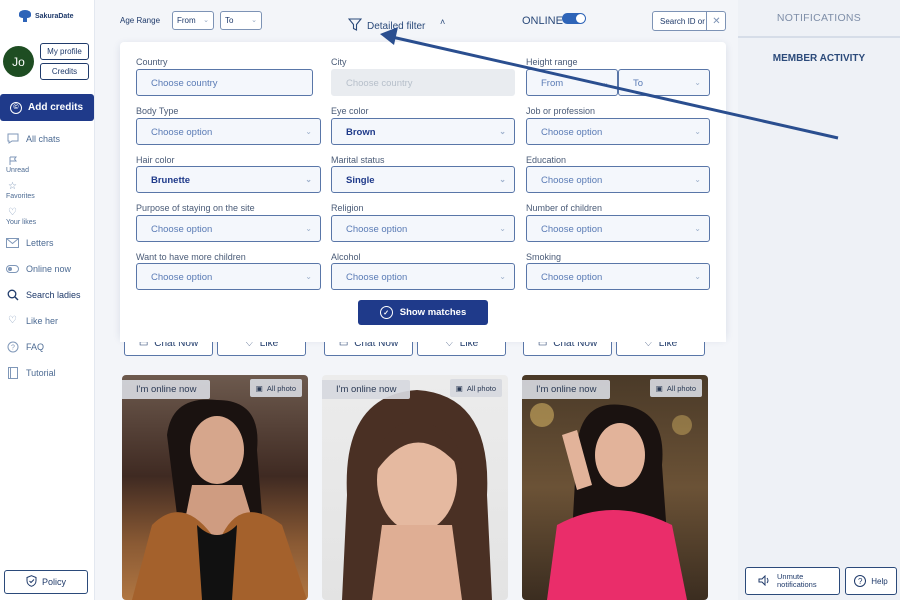  What do you see at coordinates (572, 229) in the screenshot?
I see `children-value: Choose option` at bounding box center [572, 229].